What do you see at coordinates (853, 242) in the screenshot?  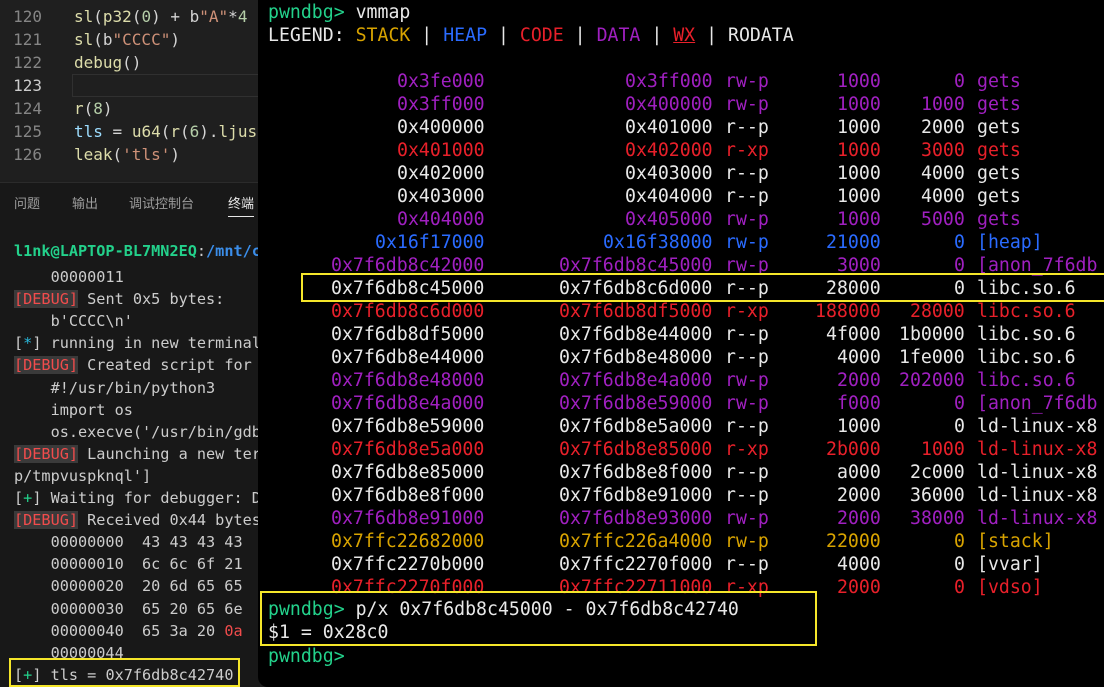 I see `map-size: 21000` at bounding box center [853, 242].